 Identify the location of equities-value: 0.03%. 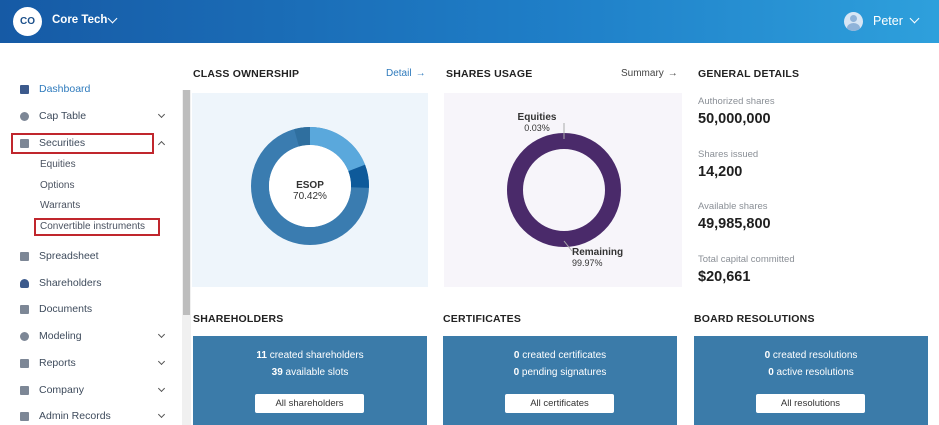
(537, 128).